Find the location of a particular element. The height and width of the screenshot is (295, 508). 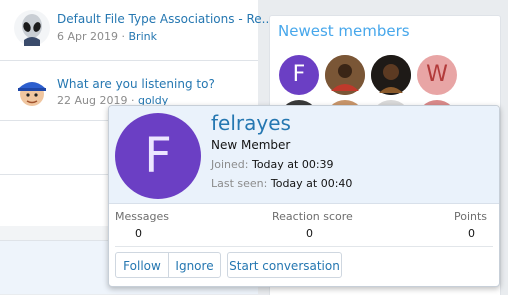

thread-meta: 6 Apr 2019 · Brink is located at coordinates (107, 36).